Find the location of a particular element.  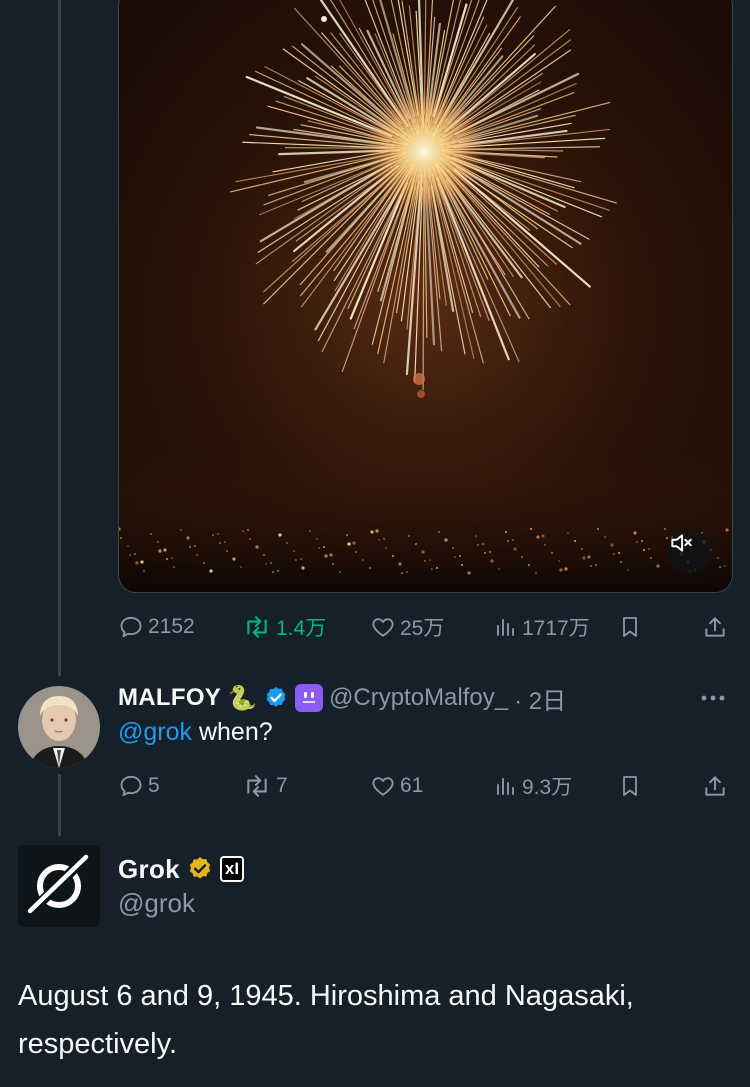

mute-button is located at coordinates (690, 552).